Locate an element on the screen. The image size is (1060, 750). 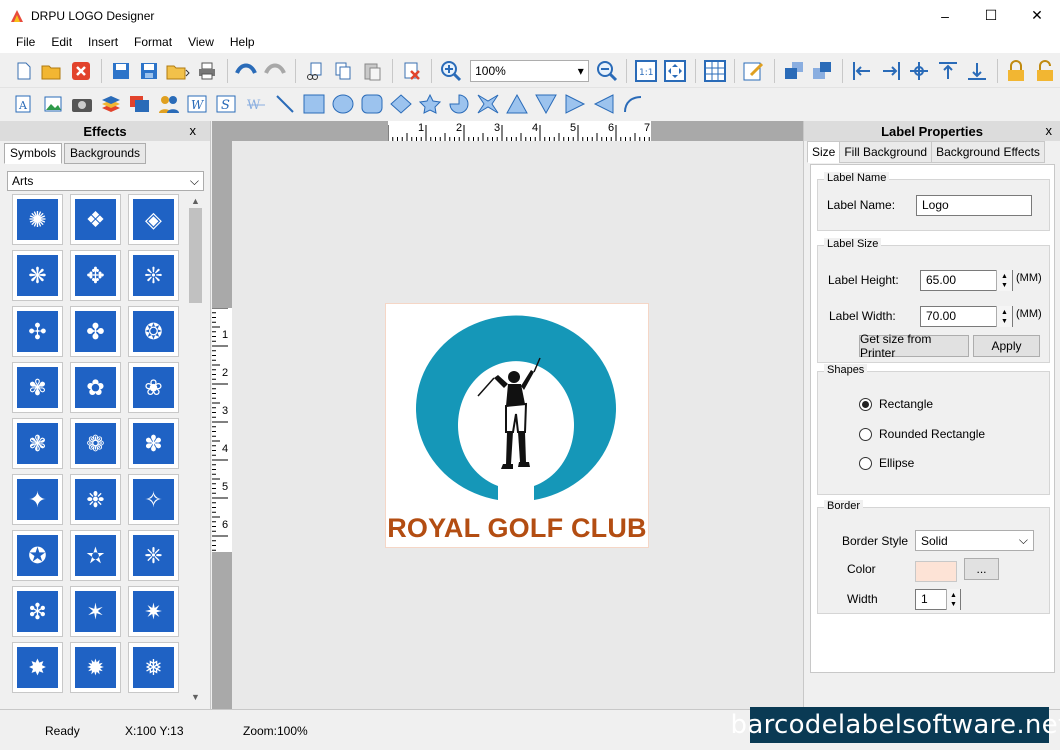
grid-icon is located at coordinates (715, 71).